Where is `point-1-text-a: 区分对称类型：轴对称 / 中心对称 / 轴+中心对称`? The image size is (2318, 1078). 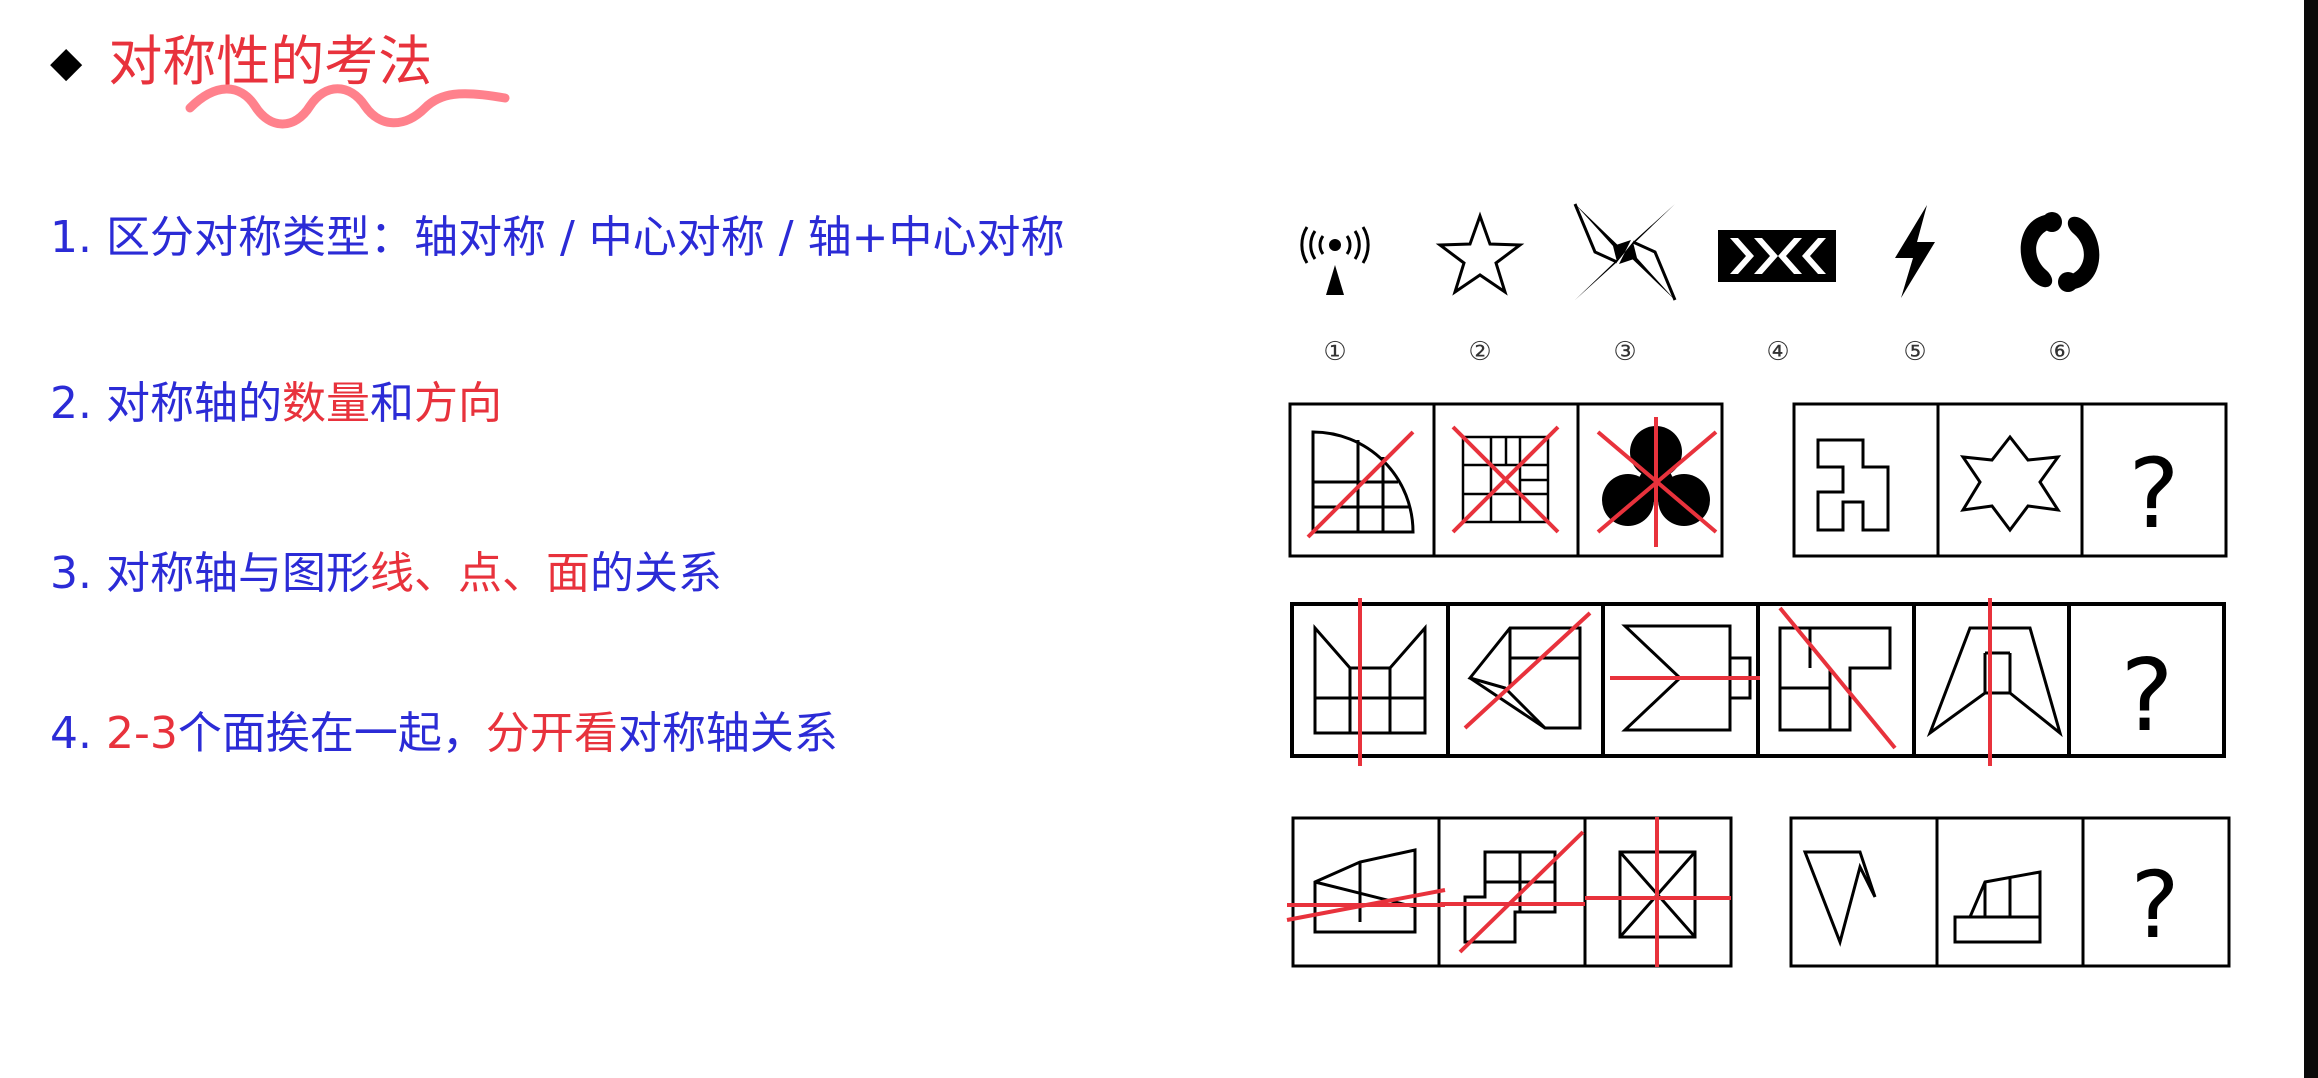
point-1-text-a: 区分对称类型：轴对称 / 中心对称 / 轴+中心对称 is located at coordinates (585, 237).